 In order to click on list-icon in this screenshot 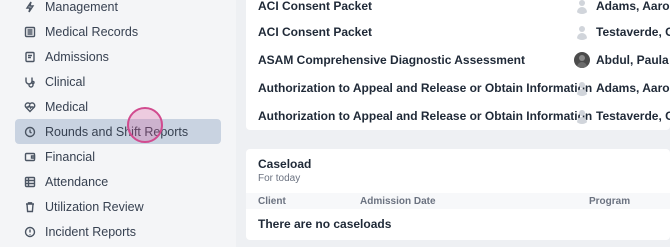, I will do `click(30, 32)`.